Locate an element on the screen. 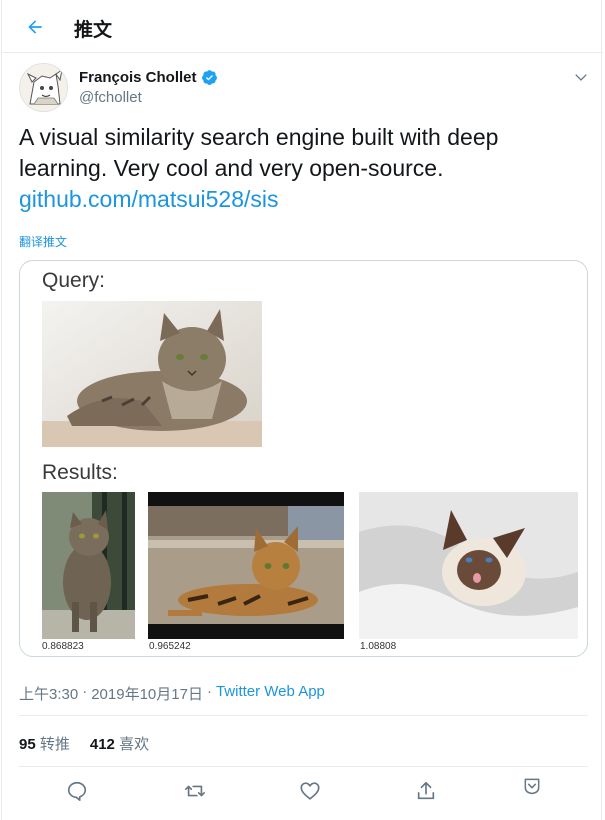 Image resolution: width=605 pixels, height=820 pixels. tweet-time: 上午3:30 is located at coordinates (48, 693).